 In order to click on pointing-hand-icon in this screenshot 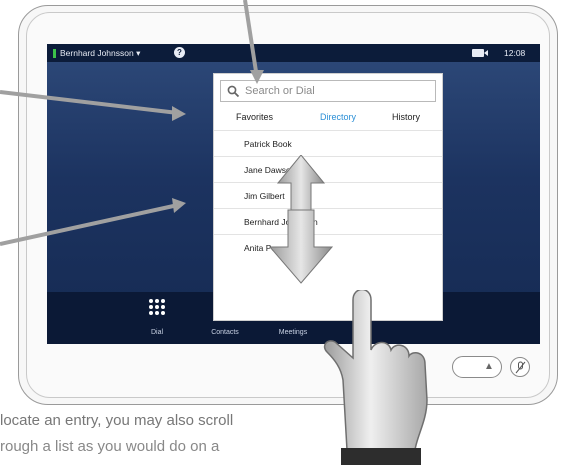, I will do `click(375, 377)`.